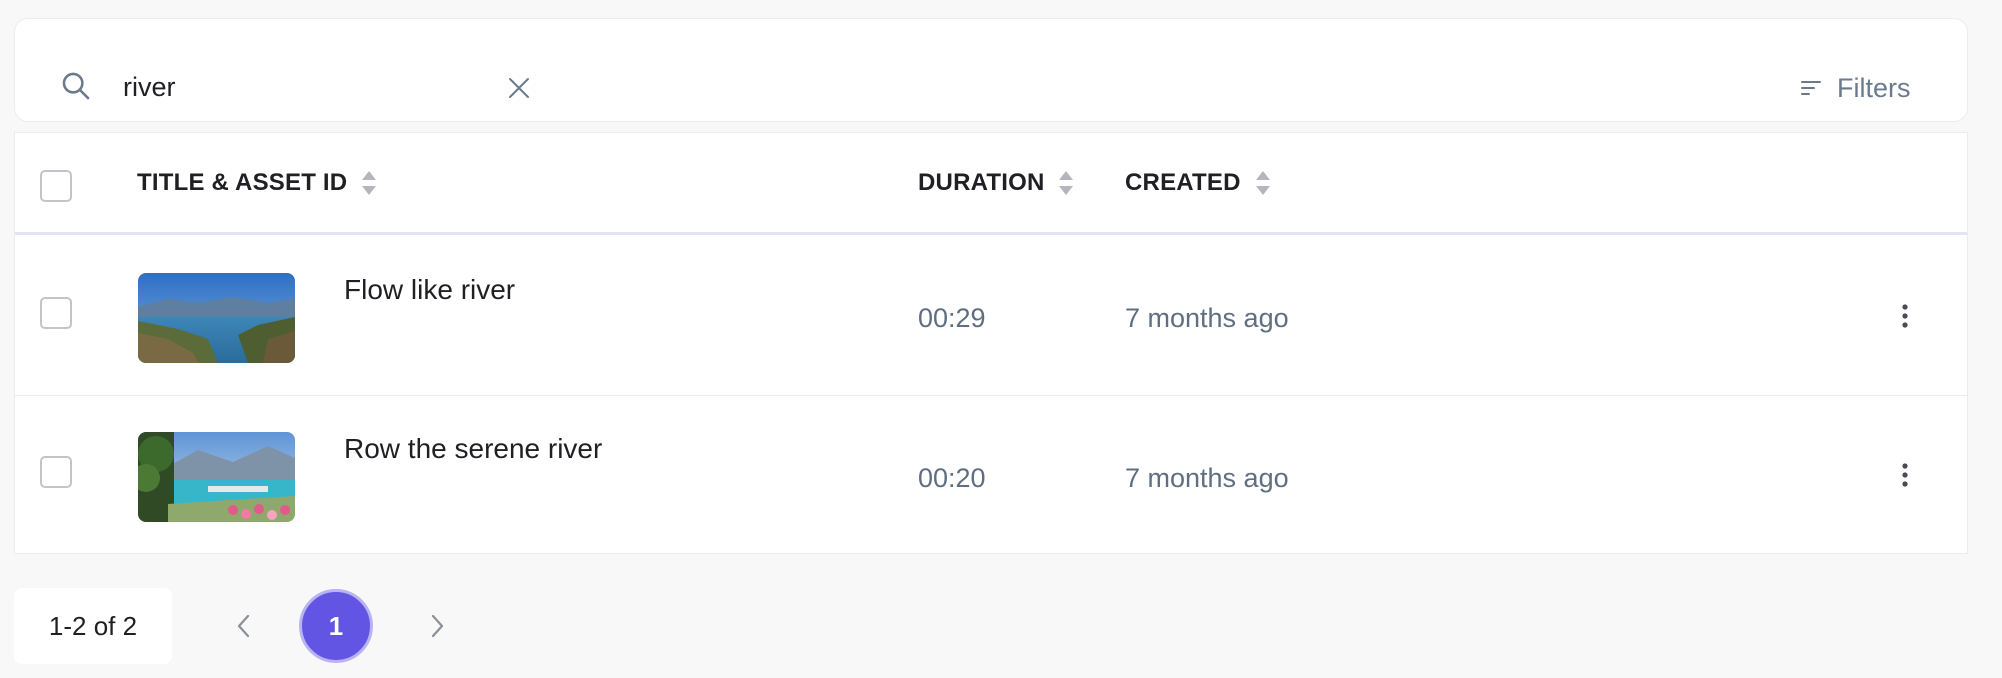 This screenshot has height=678, width=2002. I want to click on table-header: TITLE & ASSET ID DURATION CREATED, so click(991, 184).